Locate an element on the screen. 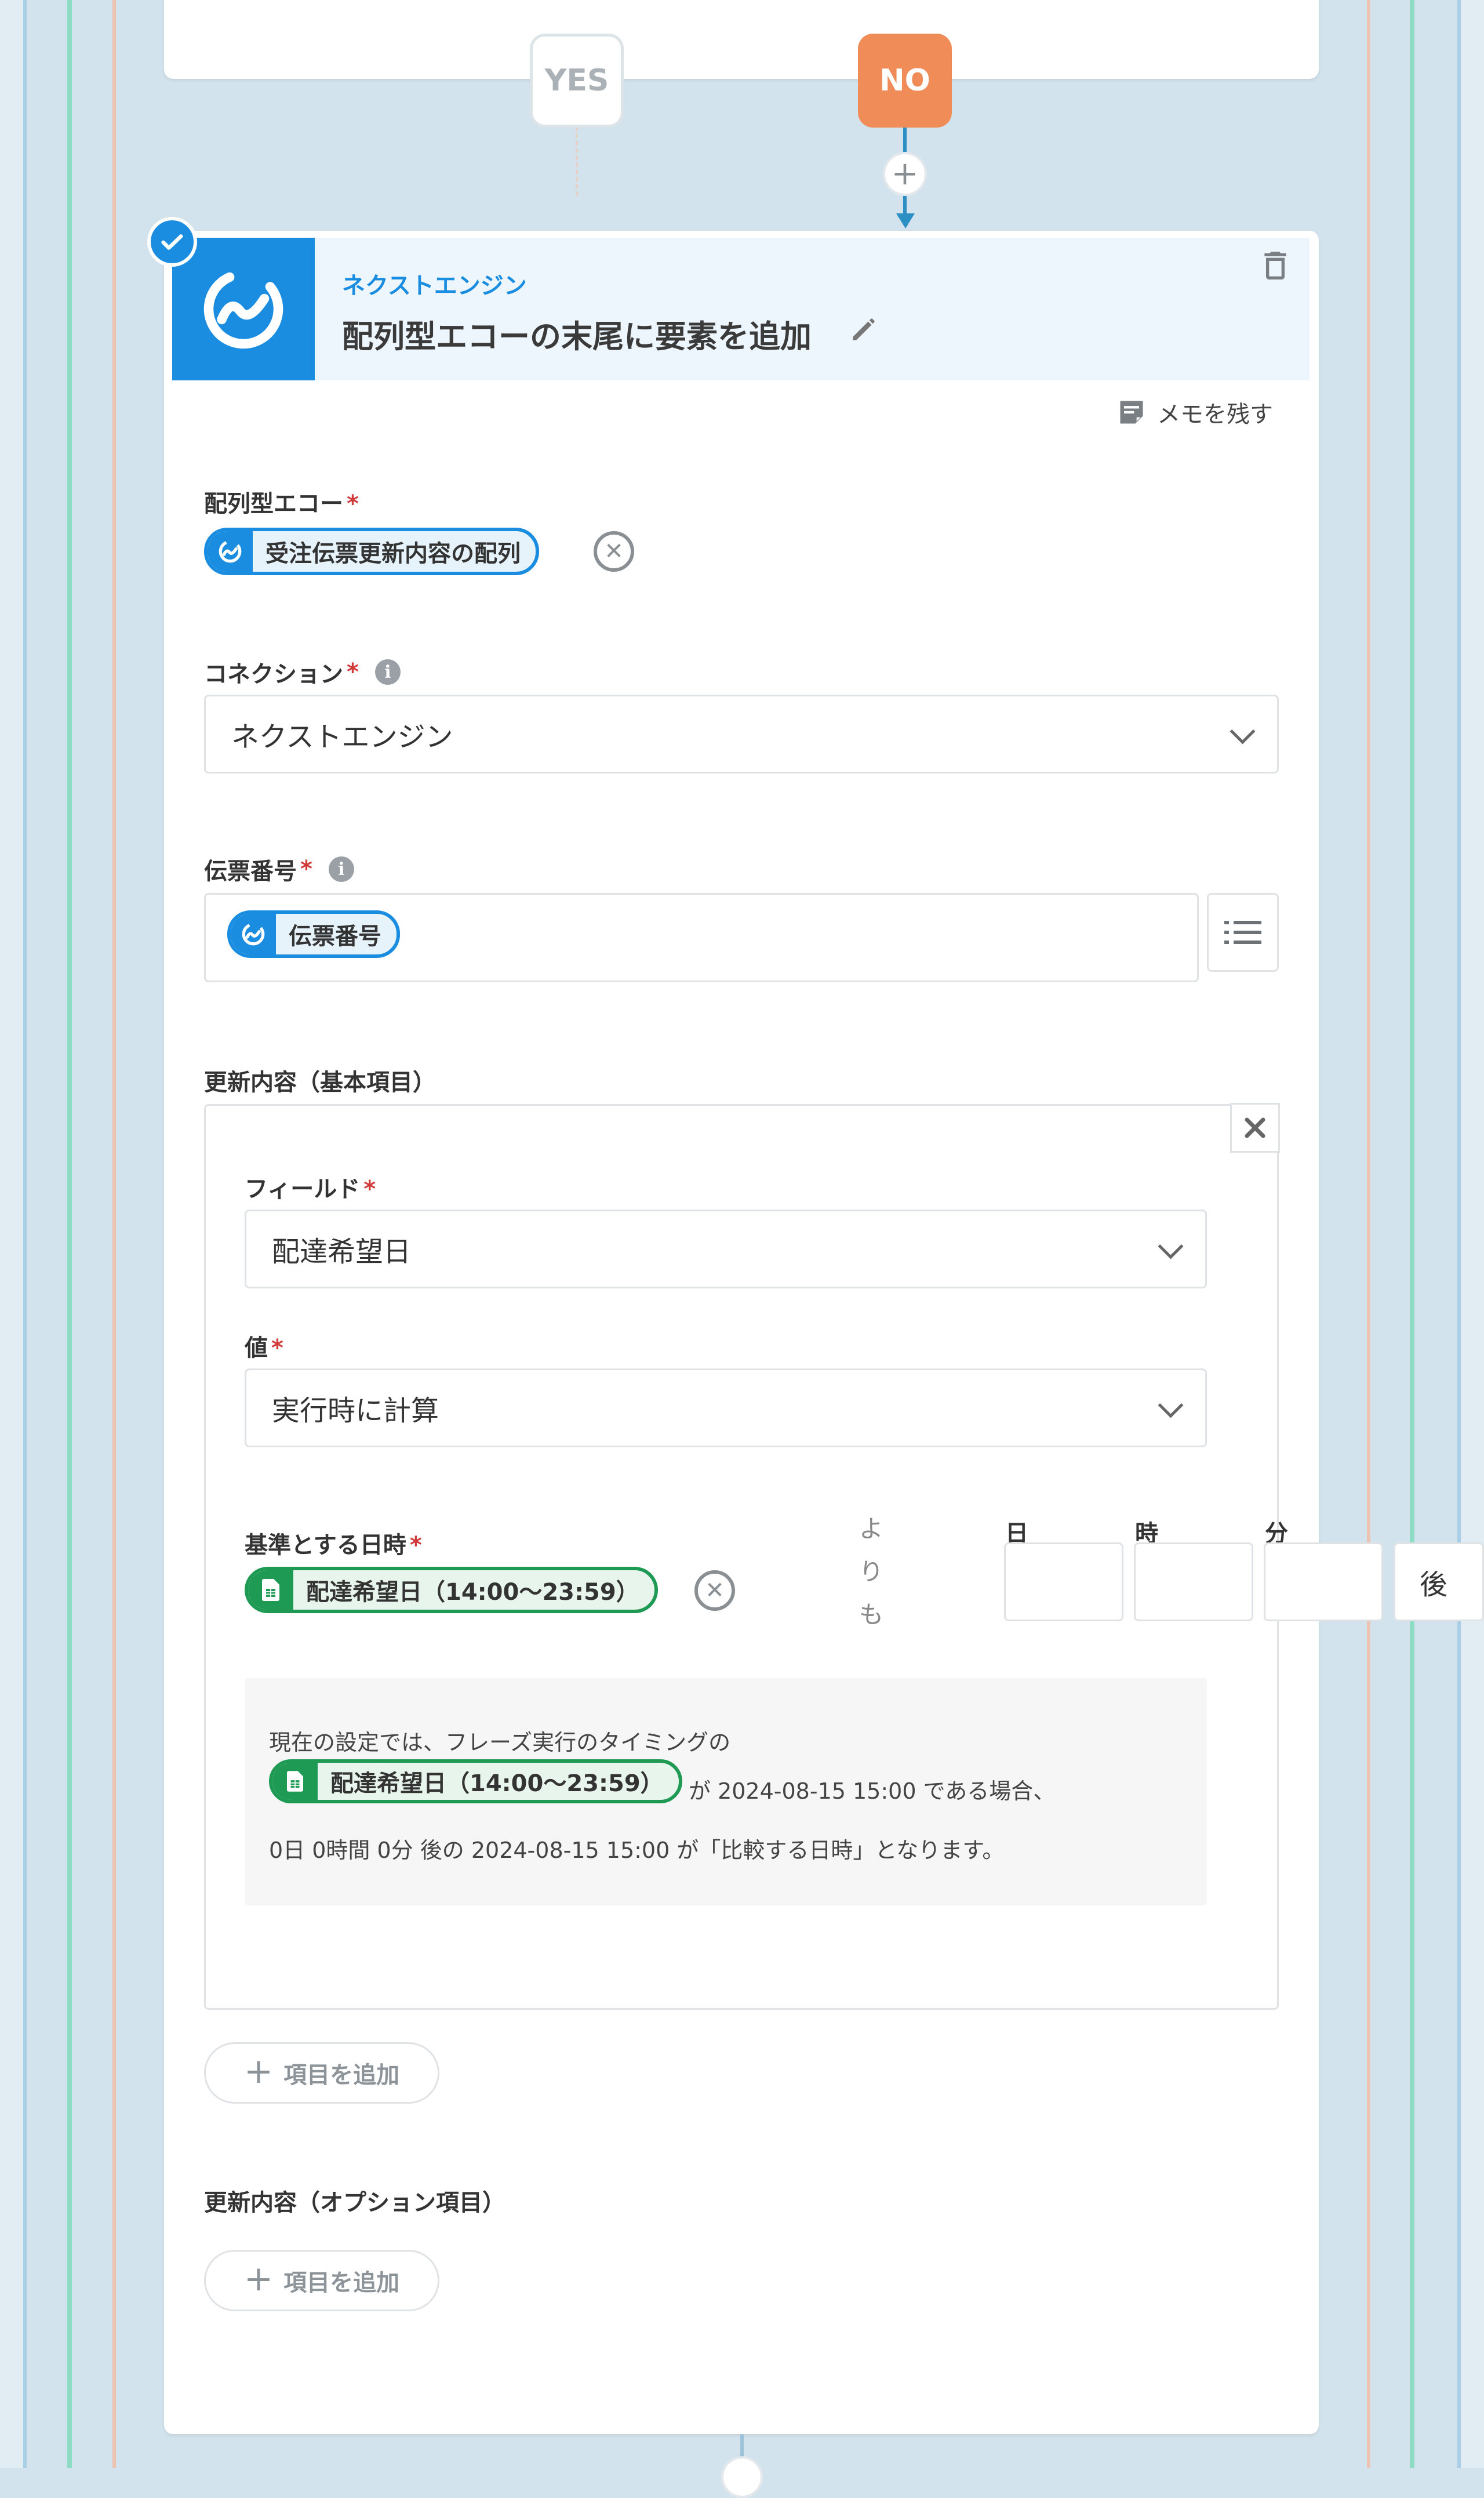 The height and width of the screenshot is (2498, 1484). app-logo is located at coordinates (244, 309).